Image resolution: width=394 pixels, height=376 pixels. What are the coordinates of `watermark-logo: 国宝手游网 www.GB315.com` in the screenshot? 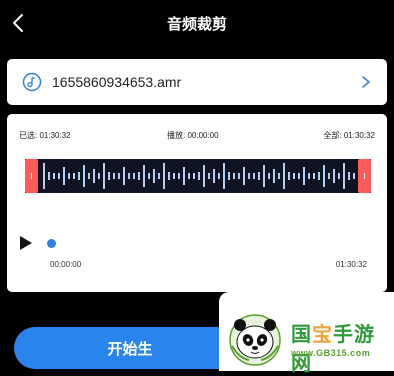 It's located at (306, 333).